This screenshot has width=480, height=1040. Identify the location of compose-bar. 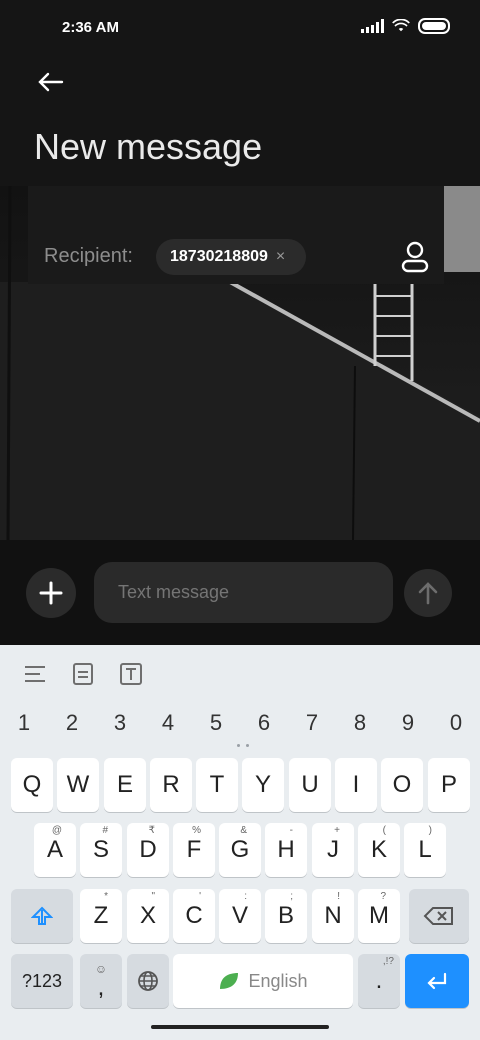
(240, 592).